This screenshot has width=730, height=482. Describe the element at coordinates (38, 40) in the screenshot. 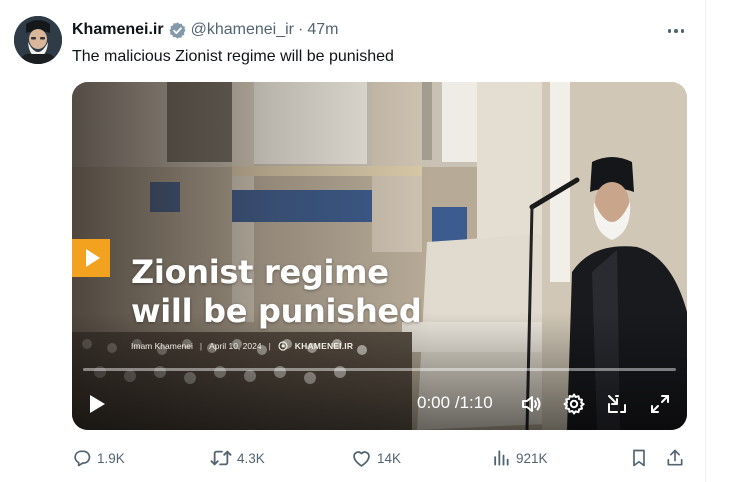

I see `avatar` at that location.